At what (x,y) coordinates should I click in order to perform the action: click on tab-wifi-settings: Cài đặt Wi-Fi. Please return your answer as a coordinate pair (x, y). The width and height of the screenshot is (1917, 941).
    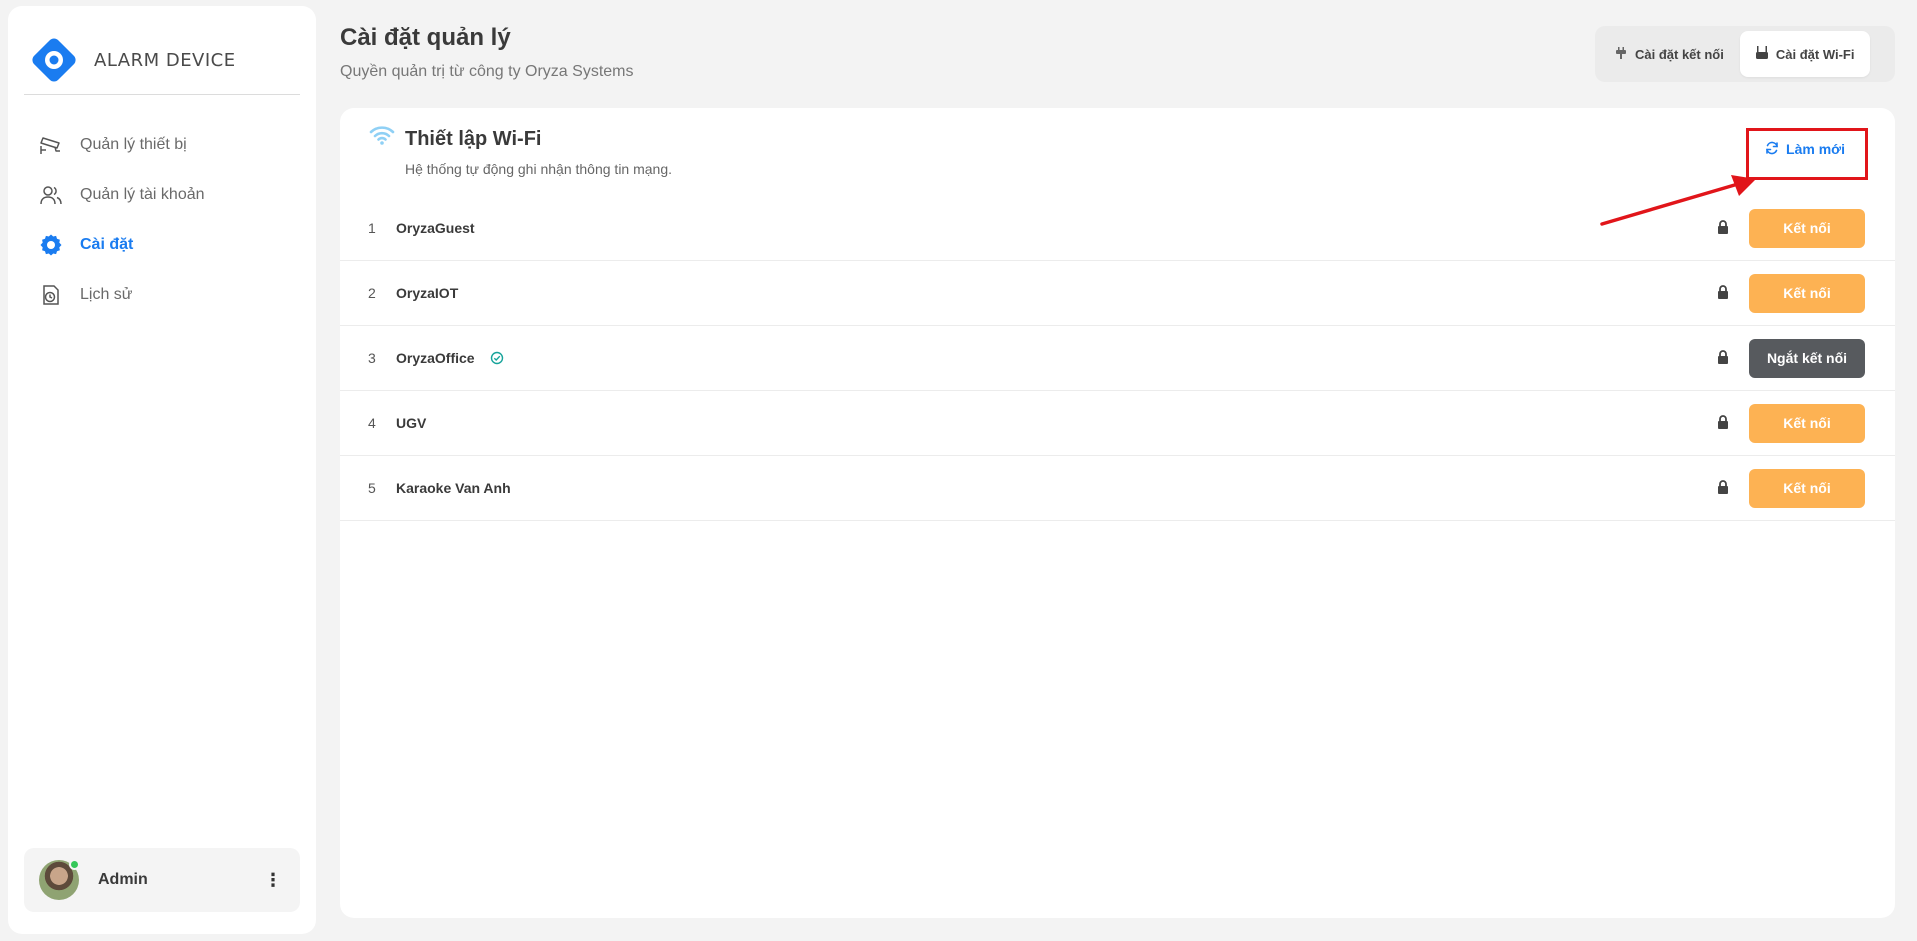
    Looking at the image, I should click on (1805, 54).